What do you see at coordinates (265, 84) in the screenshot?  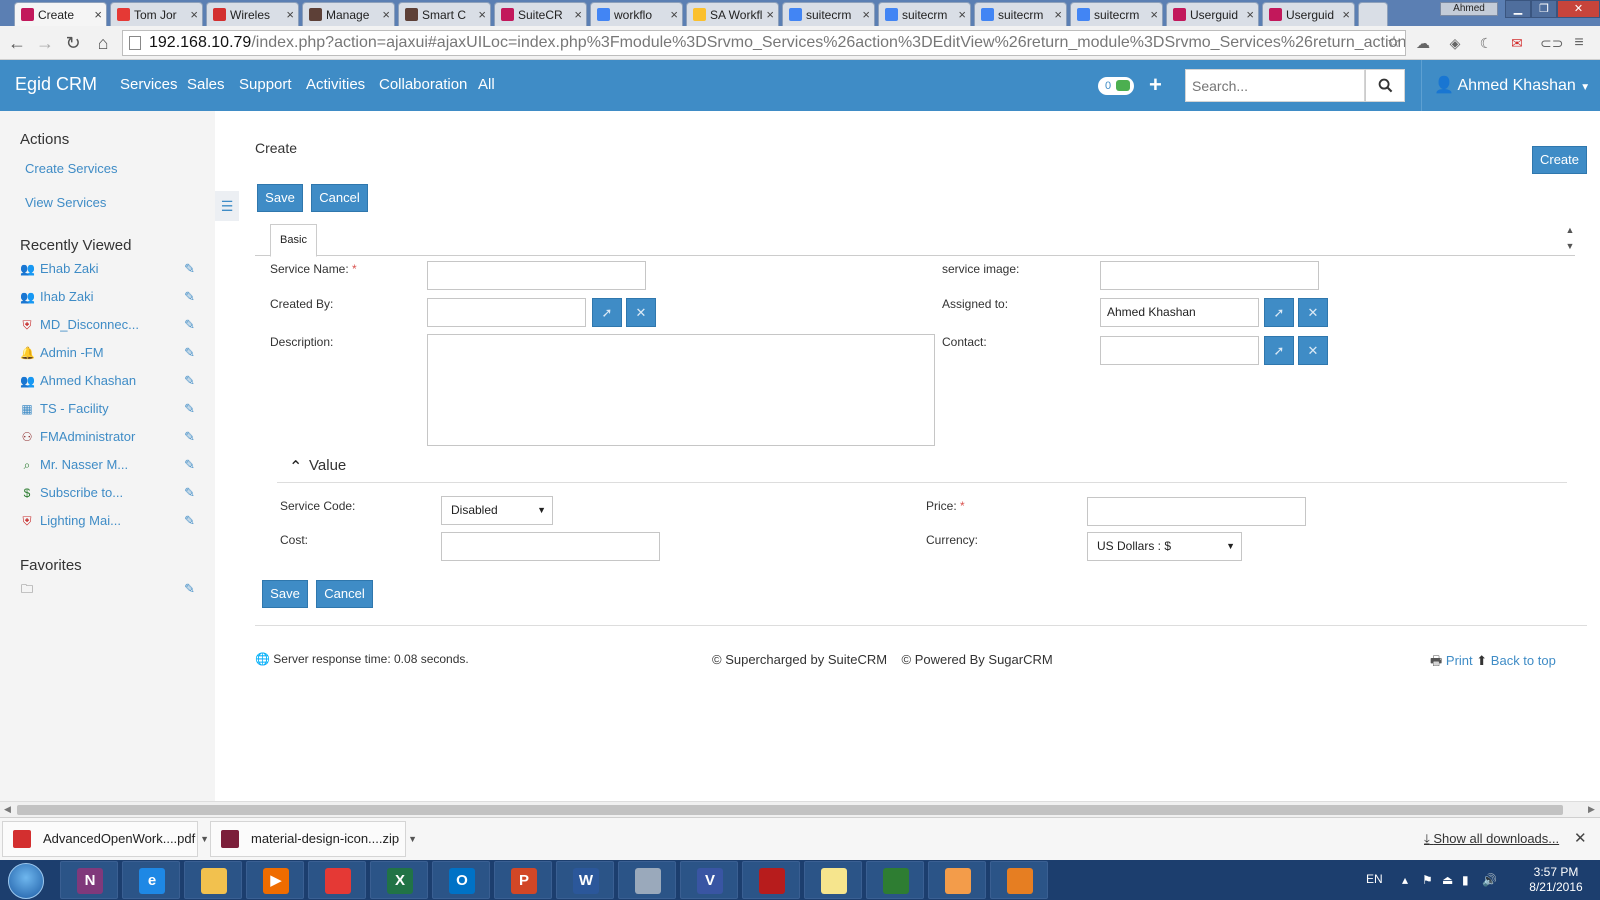 I see `nav-support: Support` at bounding box center [265, 84].